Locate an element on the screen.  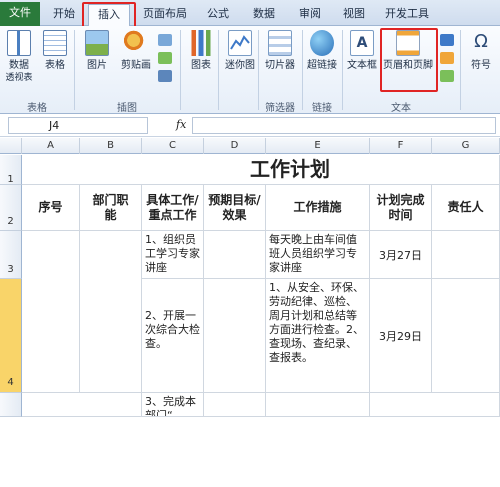
object-icon is located at coordinates (447, 76).